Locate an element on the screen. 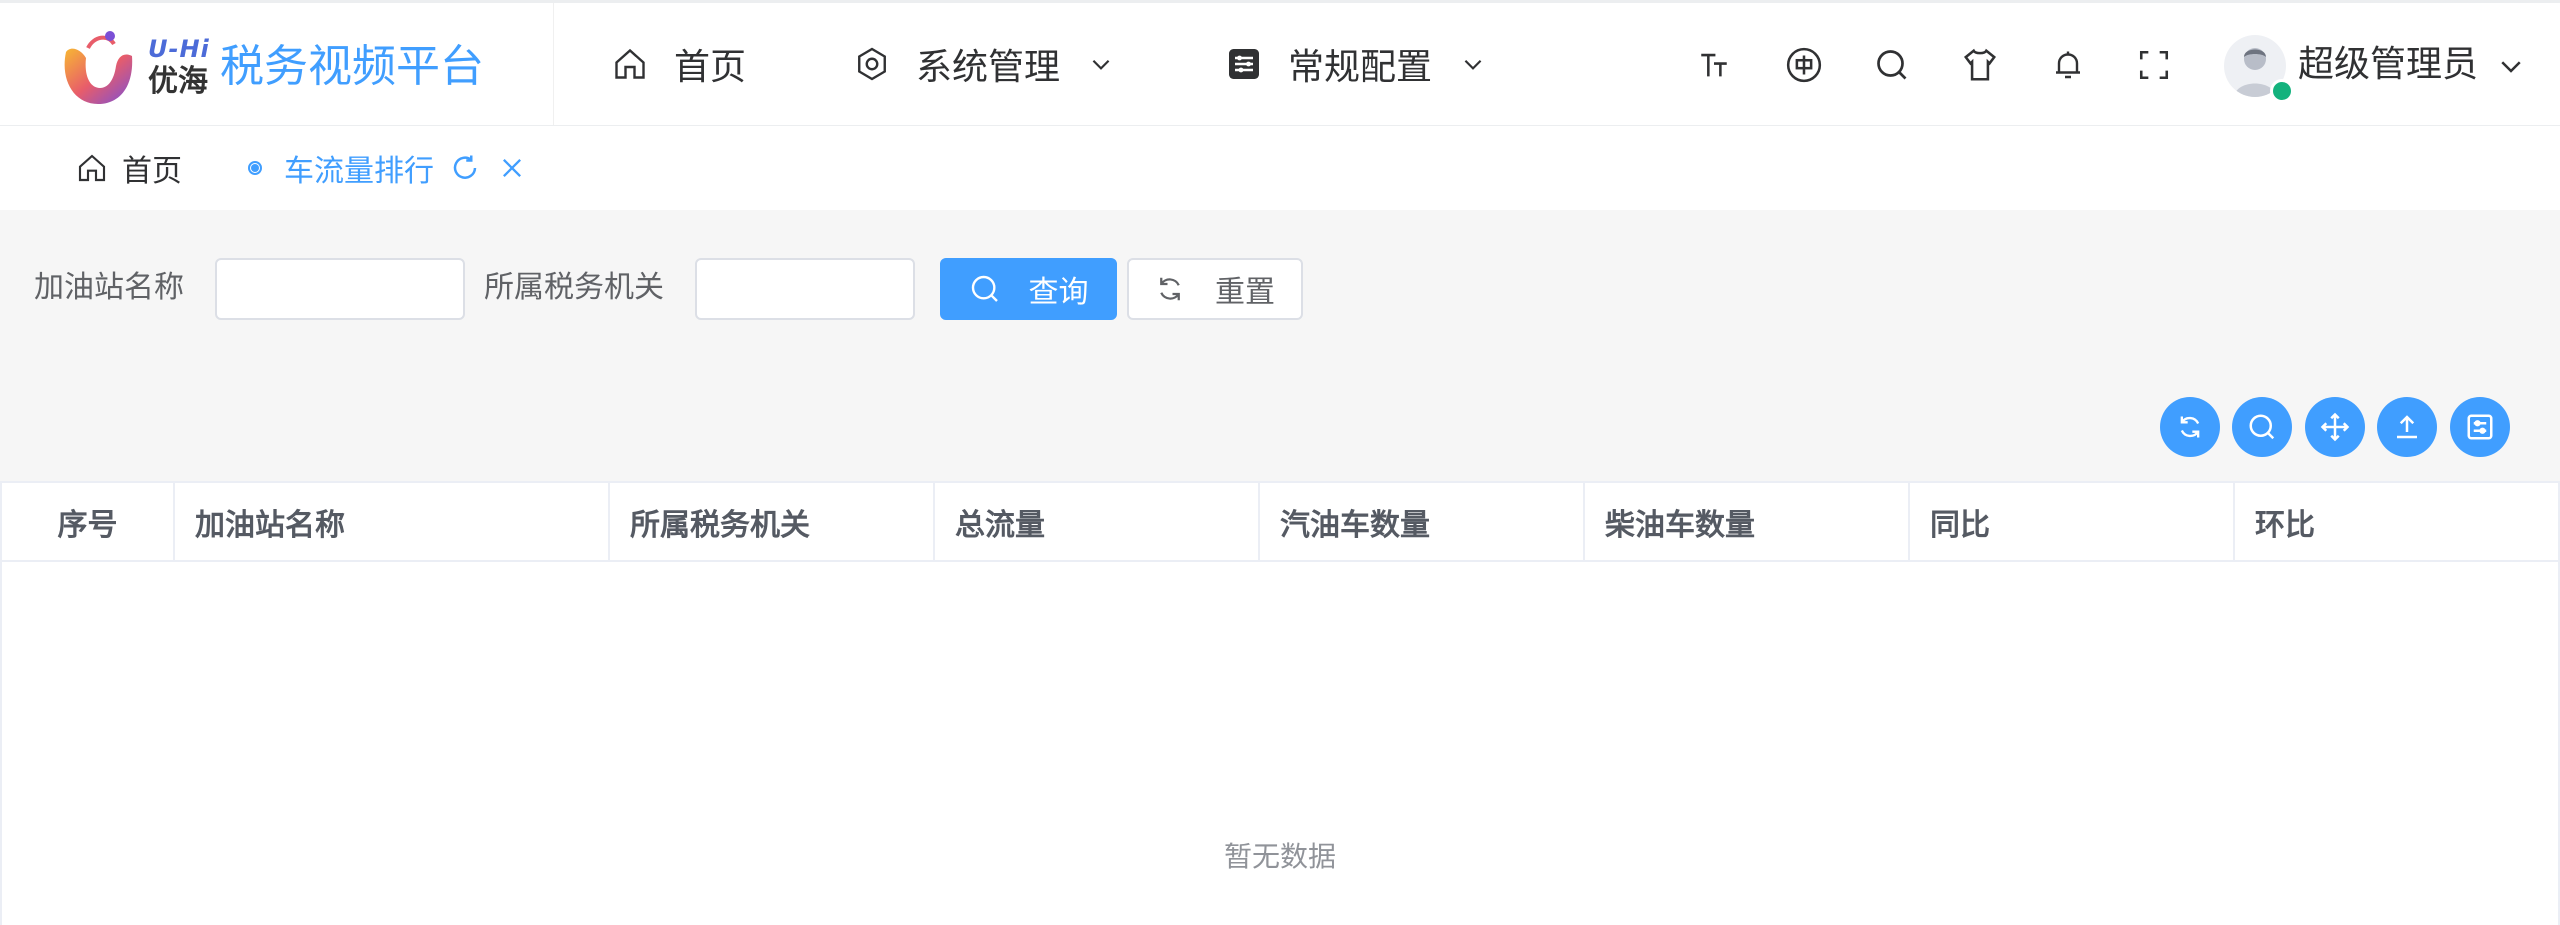 The image size is (2560, 925). columns-icon is located at coordinates (2480, 427).